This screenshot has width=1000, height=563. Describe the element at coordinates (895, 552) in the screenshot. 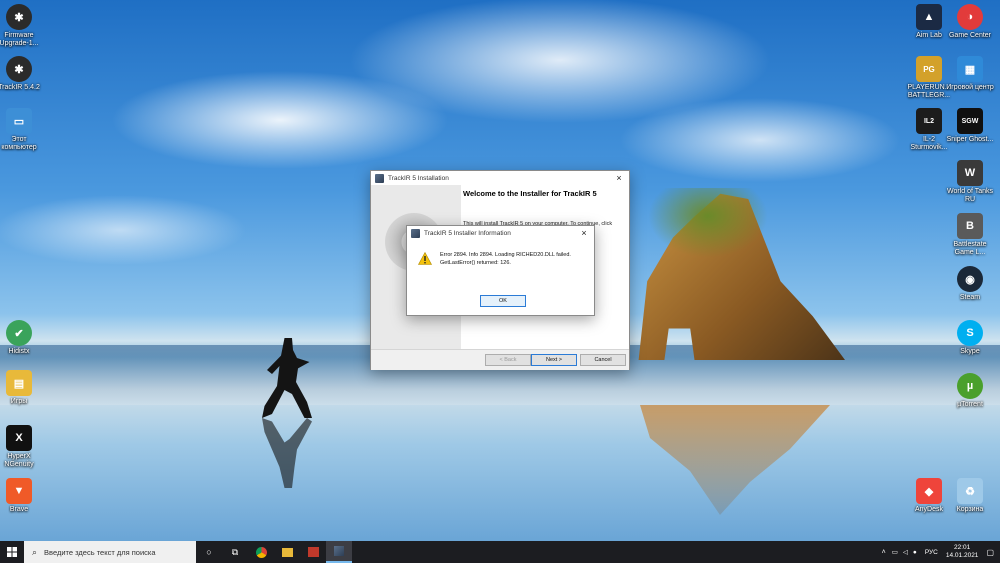

I see `tray-network-icon: ▭` at that location.